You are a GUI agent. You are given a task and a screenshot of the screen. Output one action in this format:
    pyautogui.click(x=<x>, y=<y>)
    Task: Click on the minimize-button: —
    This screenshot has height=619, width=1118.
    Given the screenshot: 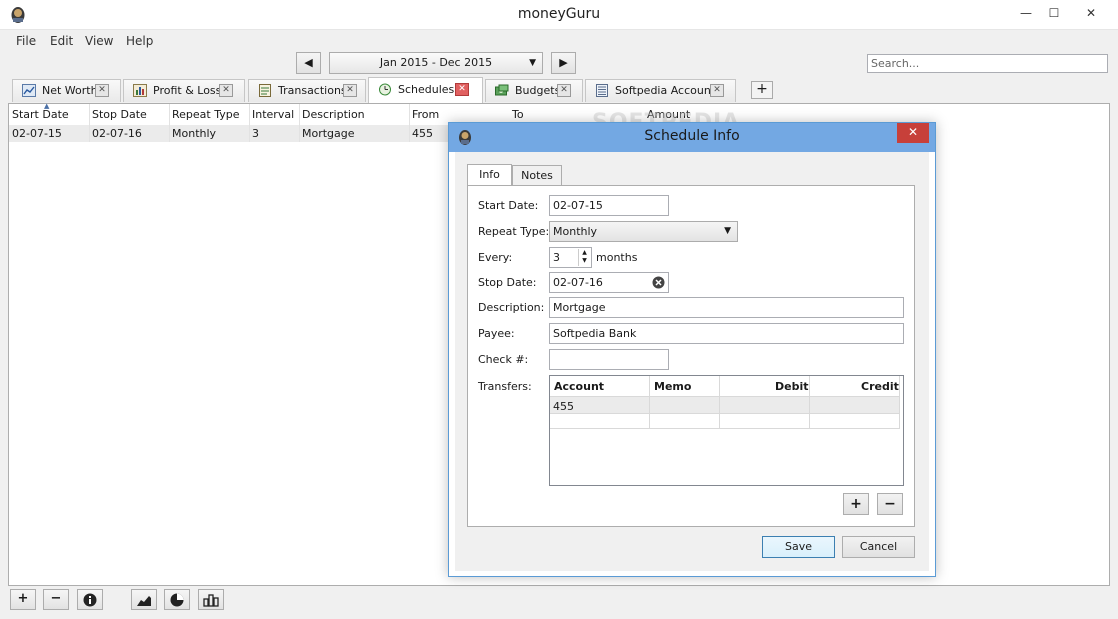 What is the action you would take?
    pyautogui.click(x=1026, y=13)
    